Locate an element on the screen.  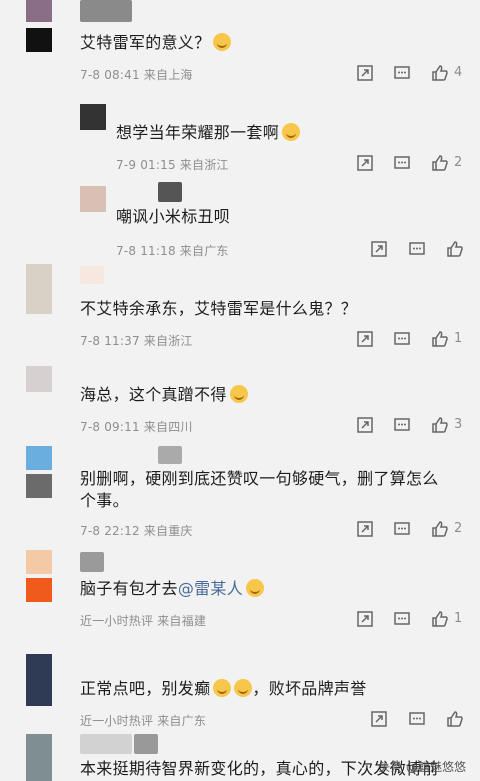
comment-text: 嘲讽小米标丑呗 is located at coordinates (173, 216).